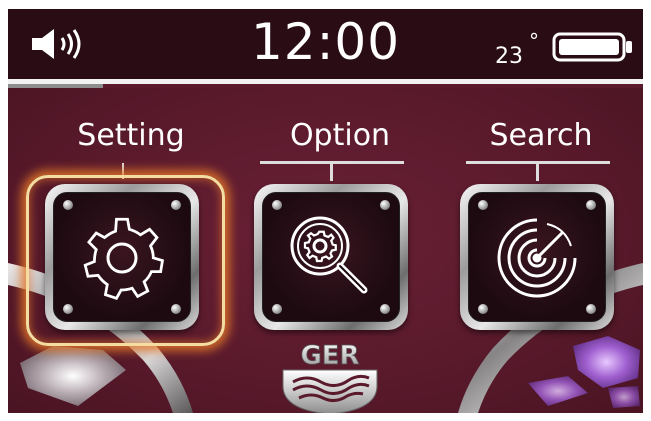 The height and width of the screenshot is (421, 651). I want to click on radar-icon, so click(537, 258).